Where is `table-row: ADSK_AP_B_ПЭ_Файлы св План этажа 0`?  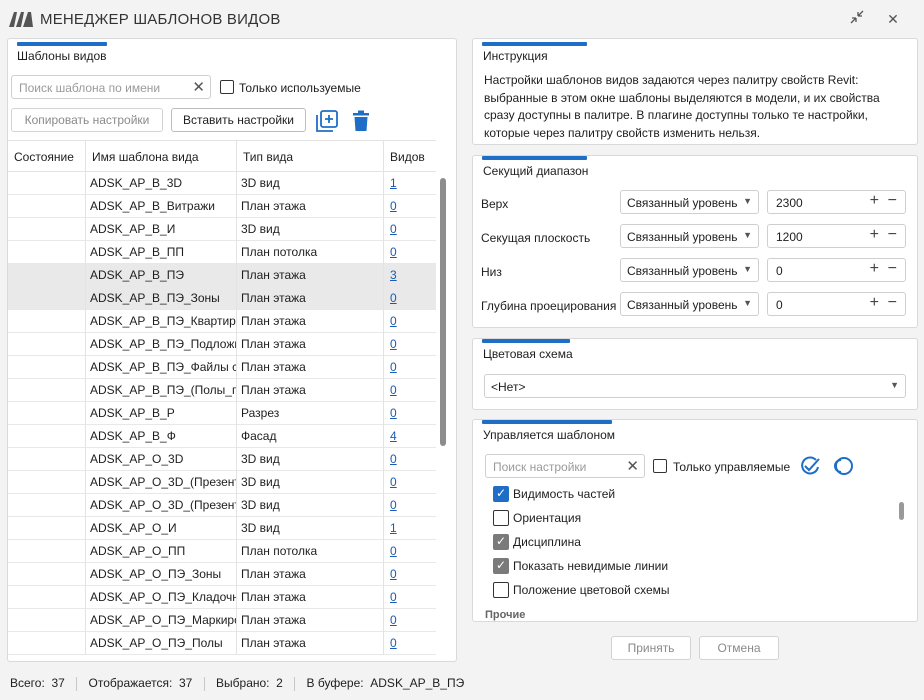
table-row: ADSK_AP_B_ПЭ_Файлы св План этажа 0 is located at coordinates (222, 367).